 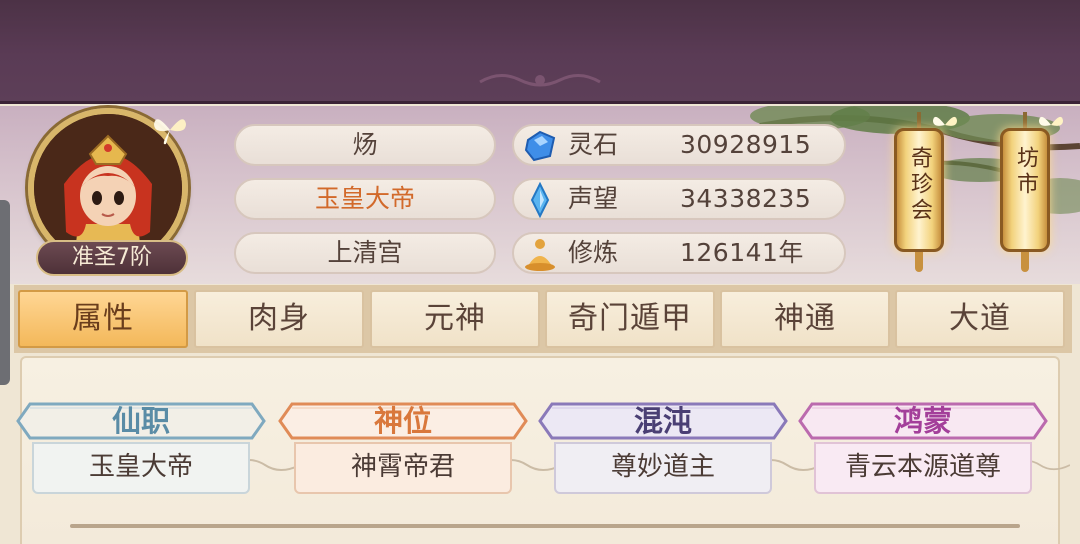 I want to click on tab-body: 肉身, so click(x=279, y=319).